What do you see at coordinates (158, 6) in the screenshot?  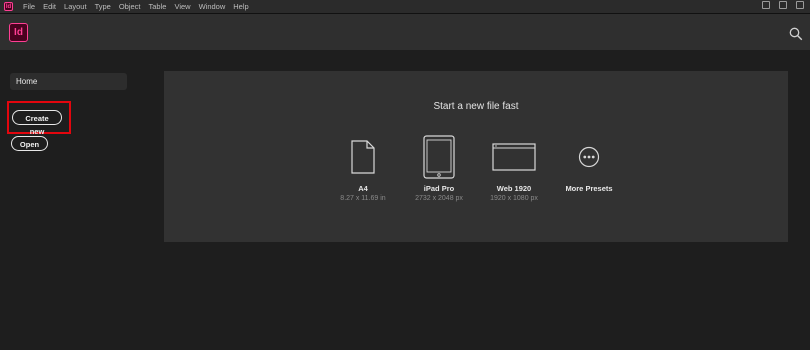 I see `menu-table: Table` at bounding box center [158, 6].